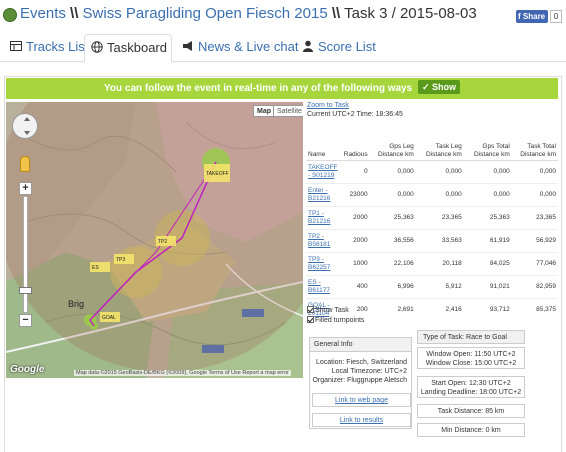  What do you see at coordinates (487, 263) in the screenshot?
I see `table-cell: 84,025` at bounding box center [487, 263].